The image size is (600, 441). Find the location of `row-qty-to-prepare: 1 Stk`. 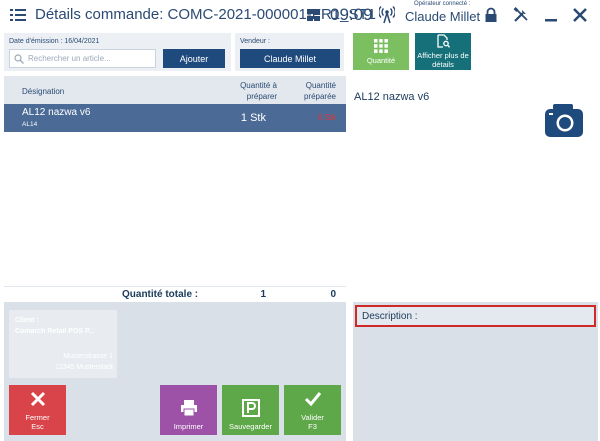

row-qty-to-prepare: 1 Stk is located at coordinates (253, 118).